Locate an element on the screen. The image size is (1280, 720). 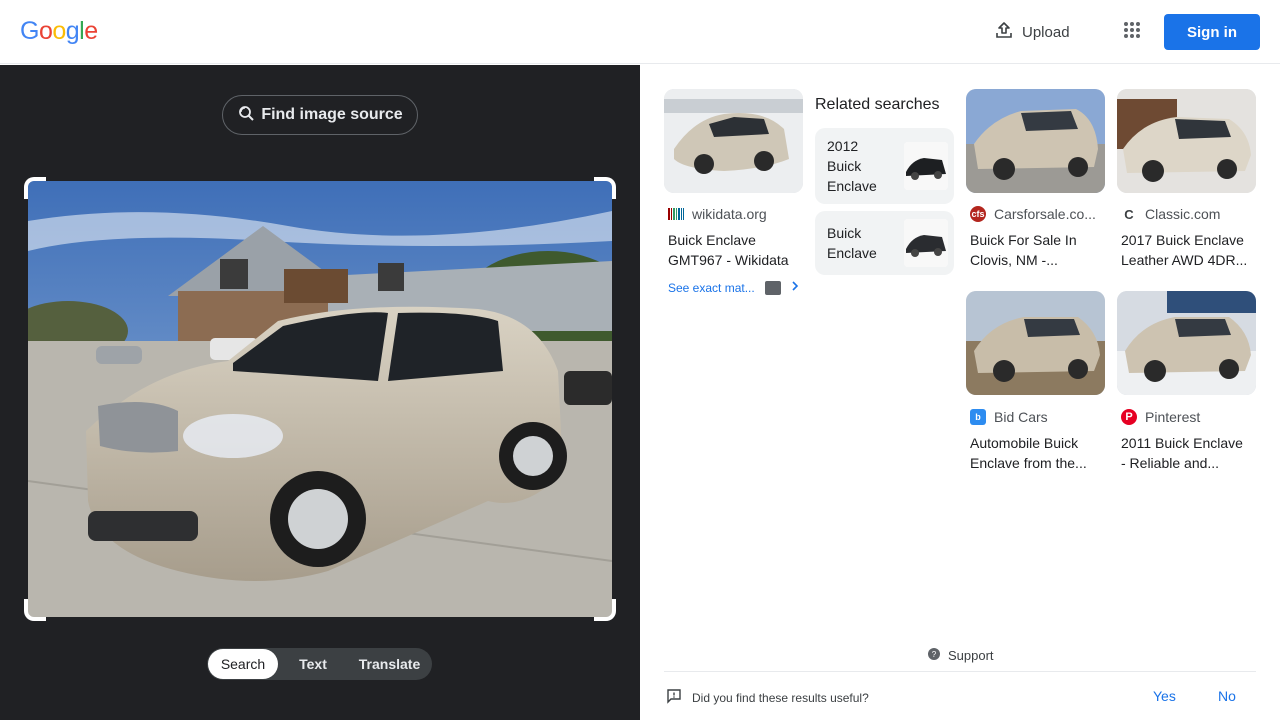
feedback-yes-button: Yes is located at coordinates (1164, 696).